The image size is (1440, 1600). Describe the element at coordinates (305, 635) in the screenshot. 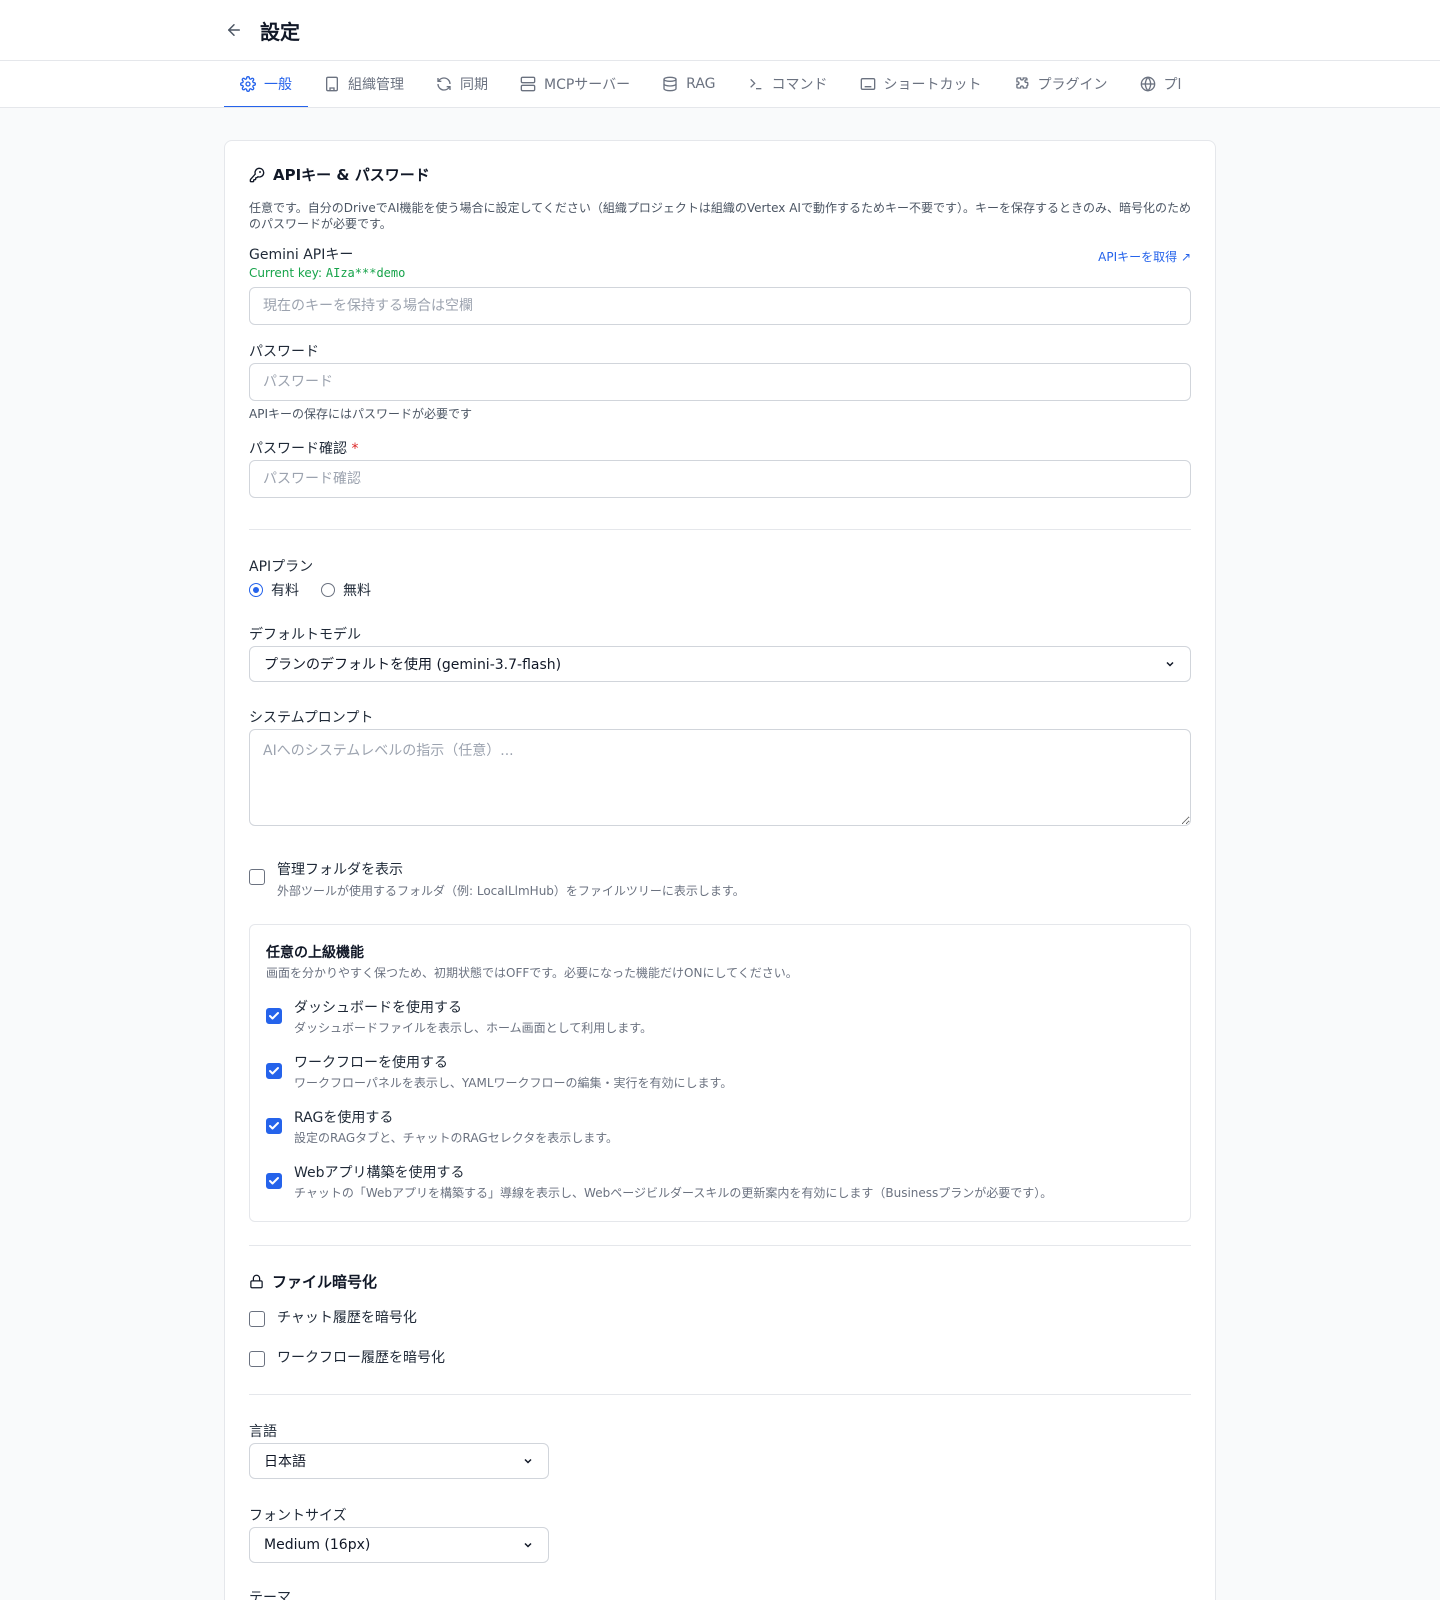

I see `default-model-label: デフォルトモデル` at that location.